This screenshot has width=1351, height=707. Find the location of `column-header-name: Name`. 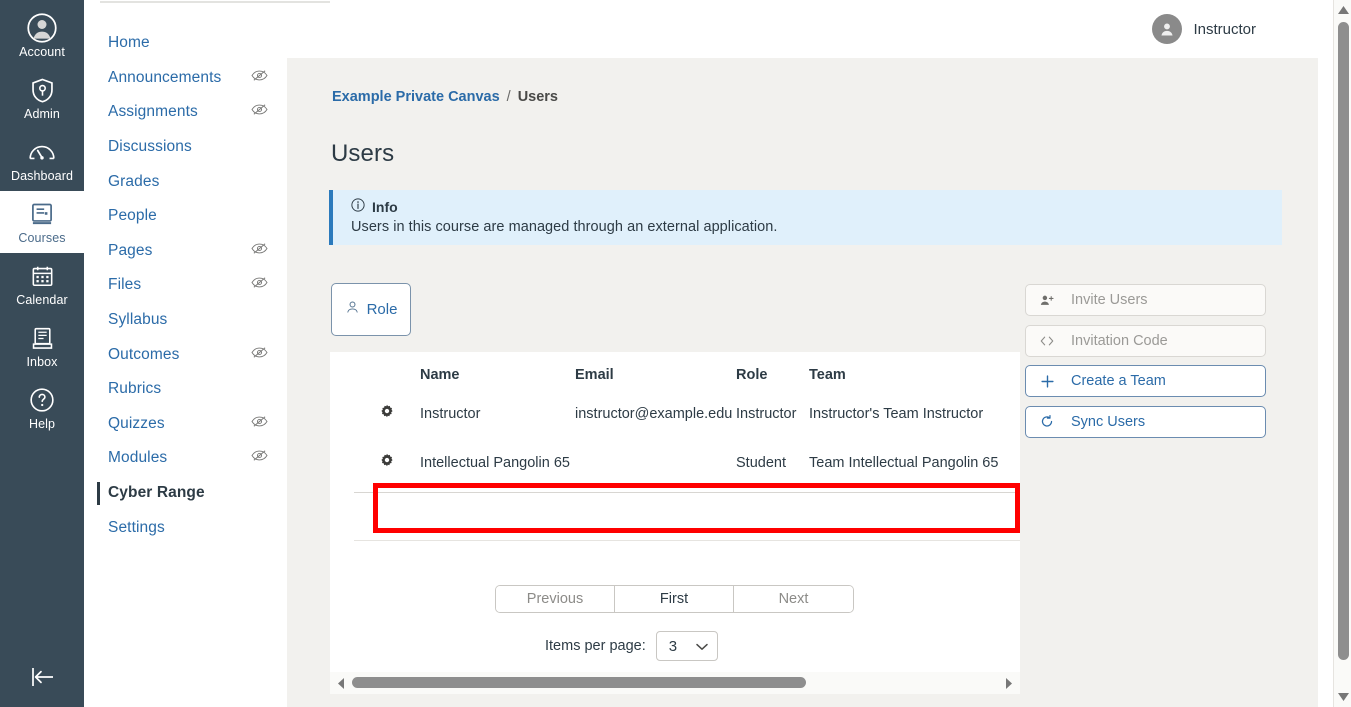

column-header-name: Name is located at coordinates (440, 375).